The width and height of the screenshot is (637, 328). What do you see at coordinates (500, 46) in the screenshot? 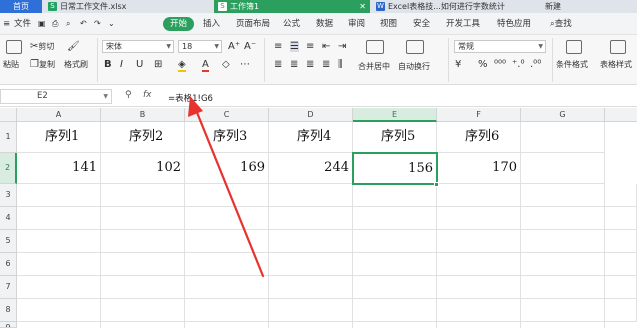
I see `number-format-select: 常规 ▼` at bounding box center [500, 46].